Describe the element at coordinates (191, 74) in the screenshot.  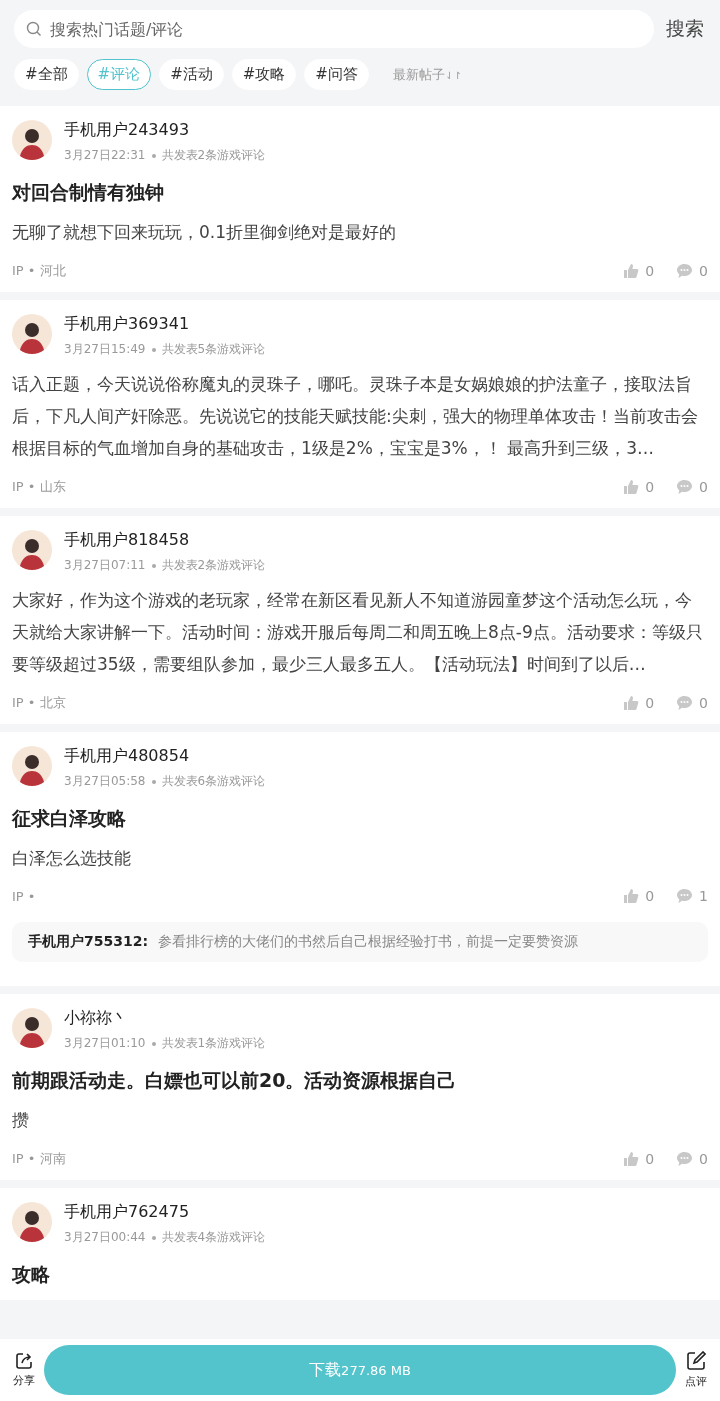
I see `filter-tab: #活动` at that location.